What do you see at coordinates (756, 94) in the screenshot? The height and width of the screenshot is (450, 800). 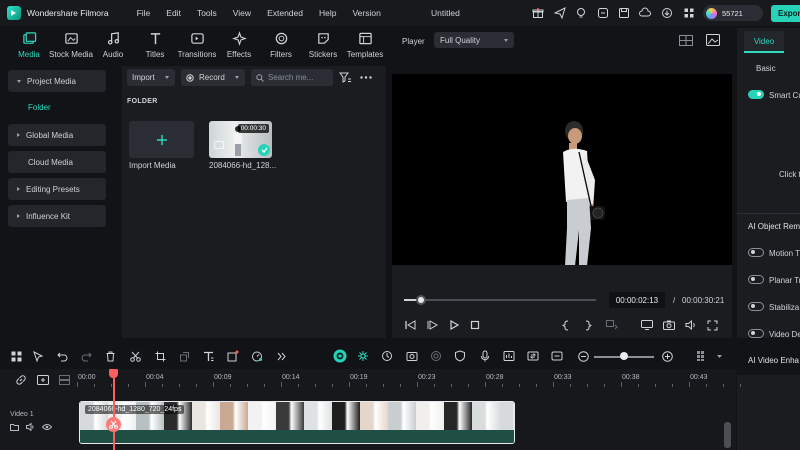 I see `smart-cutout-toggle` at bounding box center [756, 94].